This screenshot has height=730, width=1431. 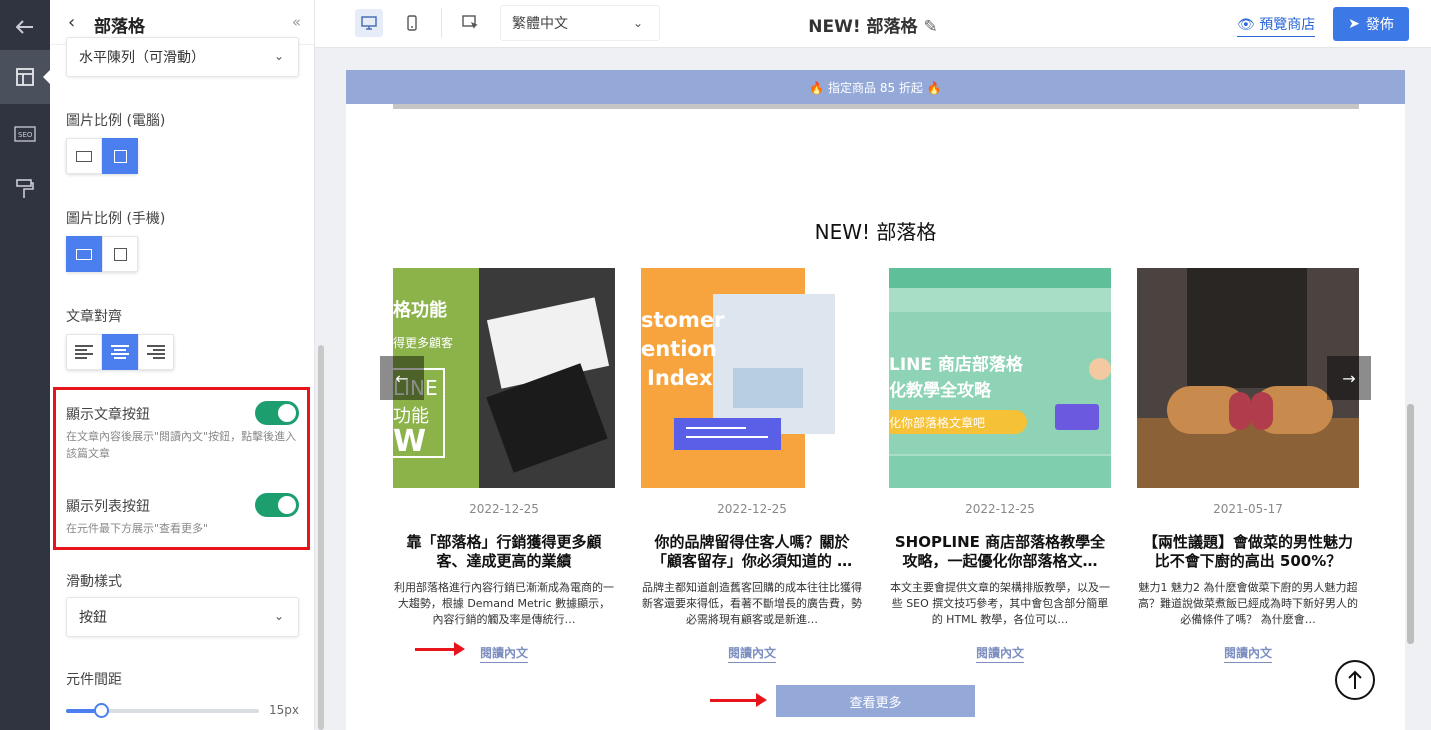 I want to click on slide-style-label: 滑動樣式, so click(x=94, y=582).